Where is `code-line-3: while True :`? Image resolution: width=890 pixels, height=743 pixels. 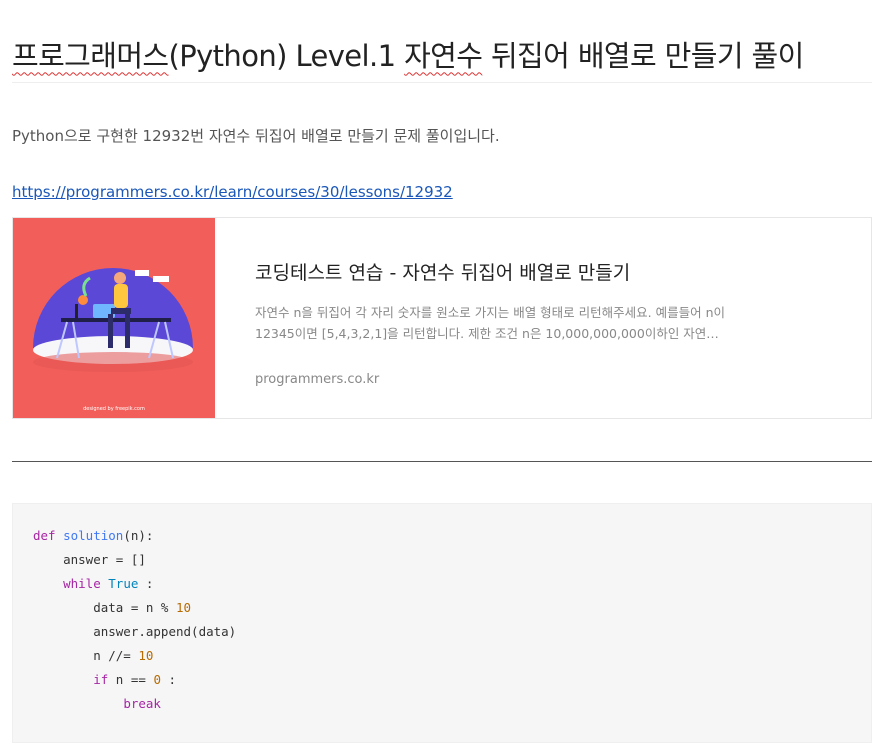
code-line-3: while True : is located at coordinates (93, 584).